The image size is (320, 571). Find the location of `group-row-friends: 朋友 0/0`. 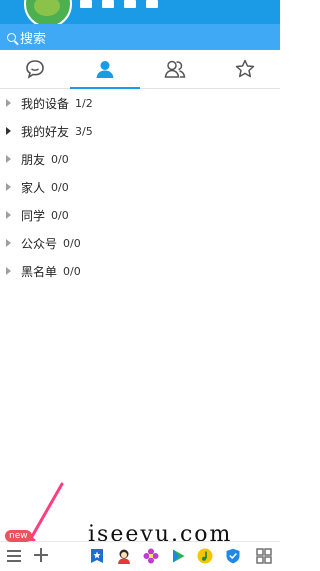

group-row-friends: 朋友 0/0 is located at coordinates (140, 159).